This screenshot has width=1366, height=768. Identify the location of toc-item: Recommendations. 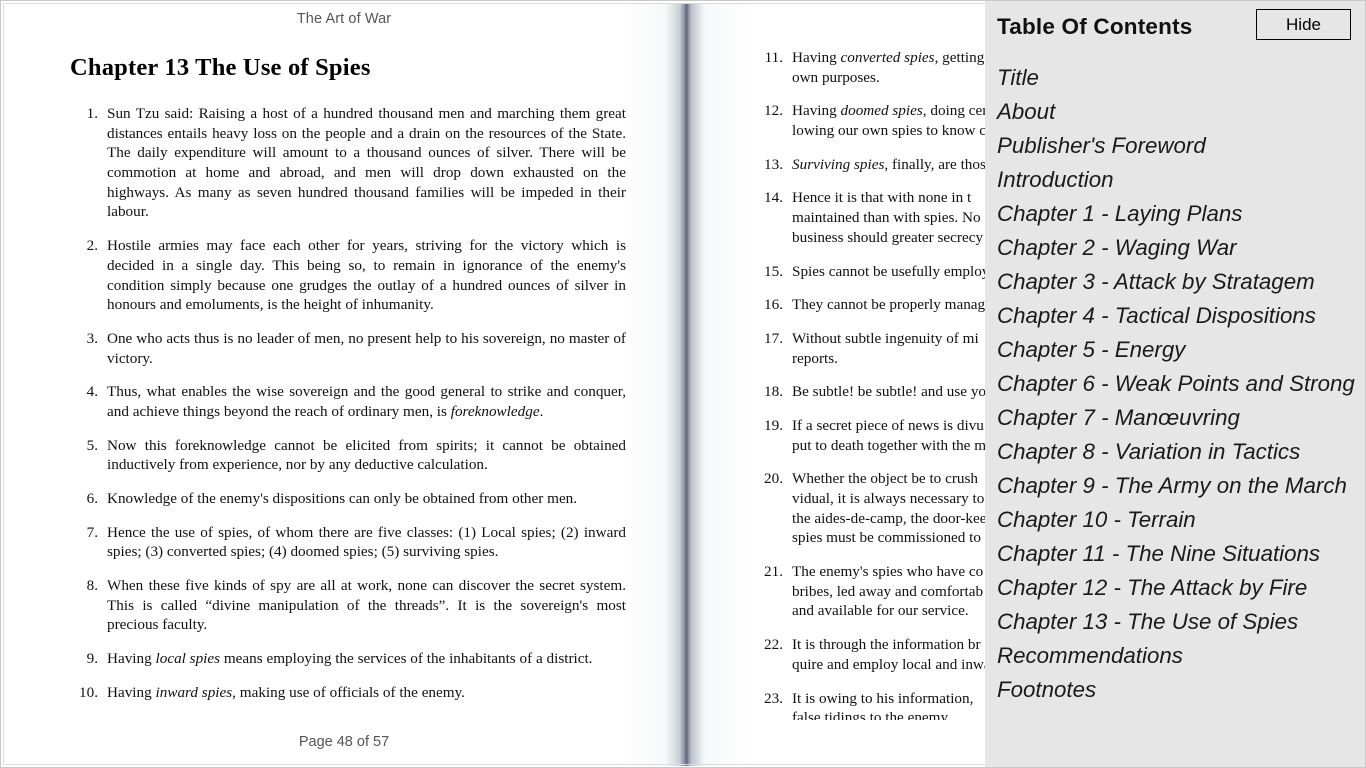
(1175, 656).